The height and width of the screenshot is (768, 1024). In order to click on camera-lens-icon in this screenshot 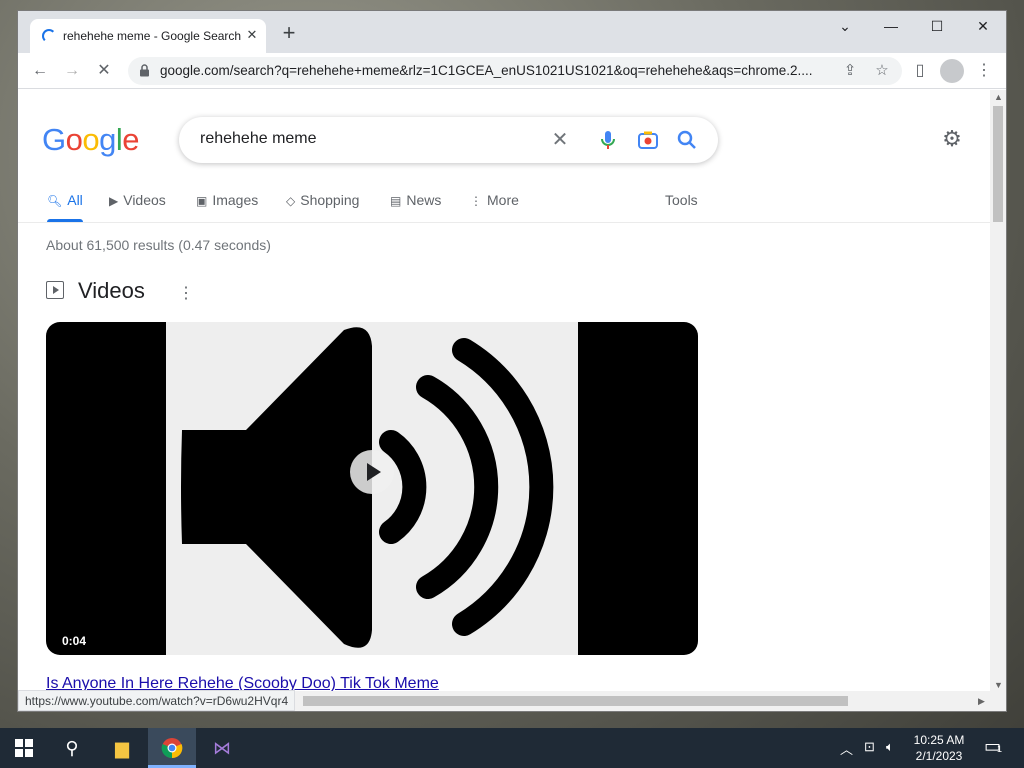, I will do `click(648, 140)`.